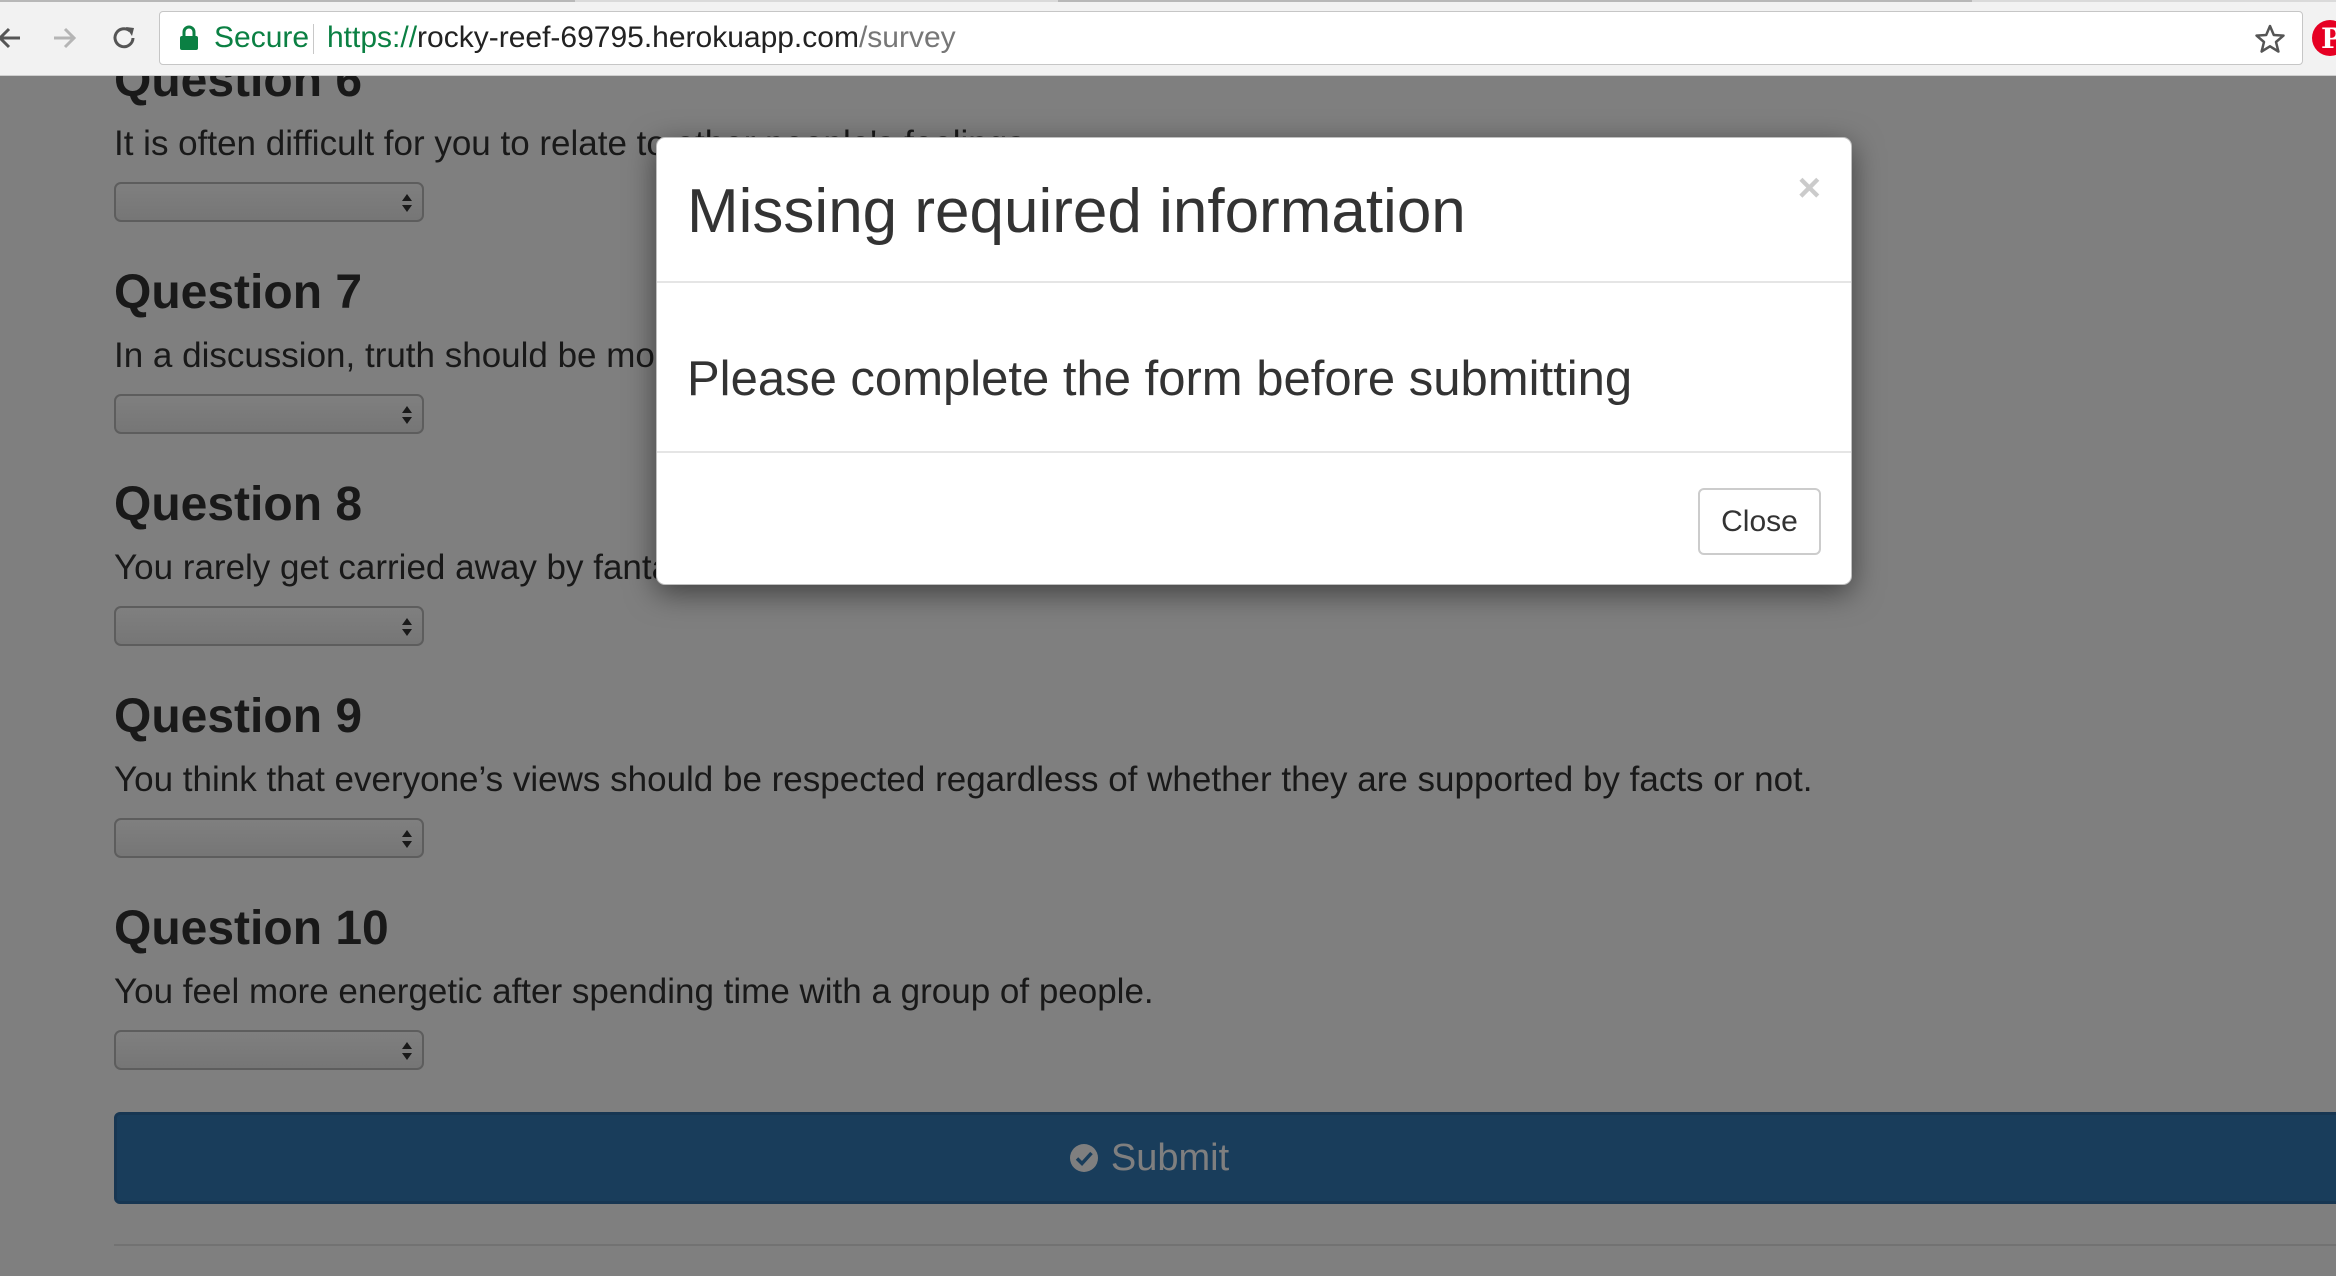 Image resolution: width=2336 pixels, height=1276 pixels. Describe the element at coordinates (638, 37) in the screenshot. I see `url-host: rocky-reef-69795.herokuapp.com` at that location.